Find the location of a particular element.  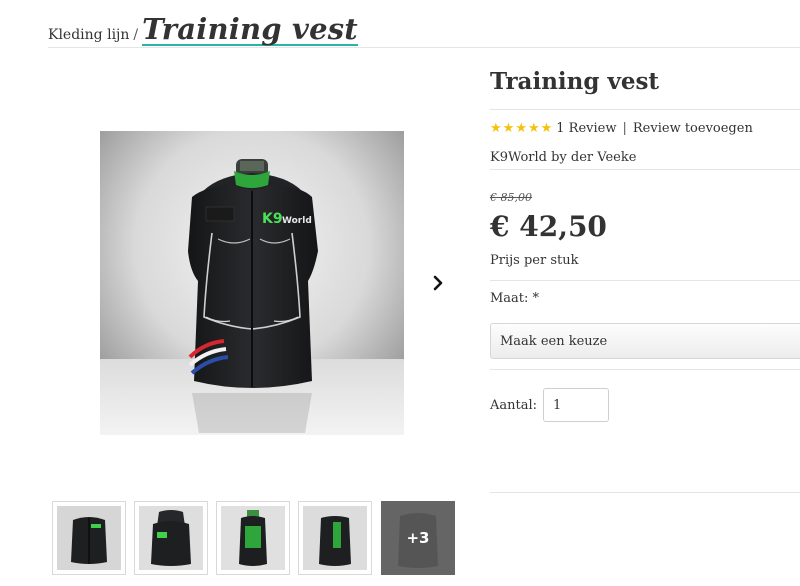

vest-front-thumbnail is located at coordinates (89, 538).